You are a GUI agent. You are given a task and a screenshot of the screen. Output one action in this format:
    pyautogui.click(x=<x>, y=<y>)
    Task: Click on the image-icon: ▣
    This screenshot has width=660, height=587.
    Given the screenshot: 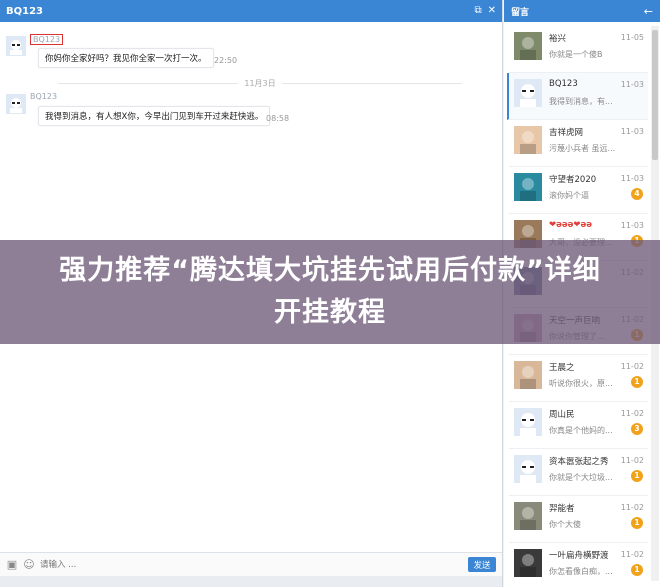 What is the action you would take?
    pyautogui.click(x=12, y=564)
    